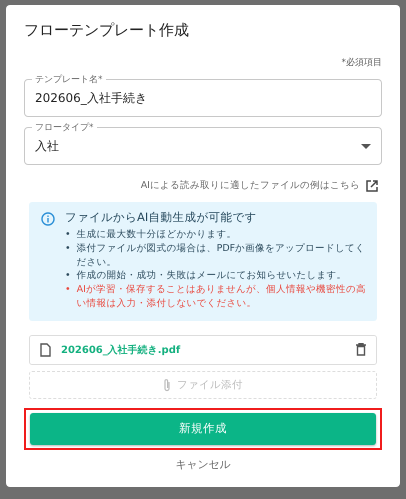 Image resolution: width=406 pixels, height=499 pixels. I want to click on info-item: 作成の開始・成功・失敗はメールにてお知らせいたします。, so click(211, 276).